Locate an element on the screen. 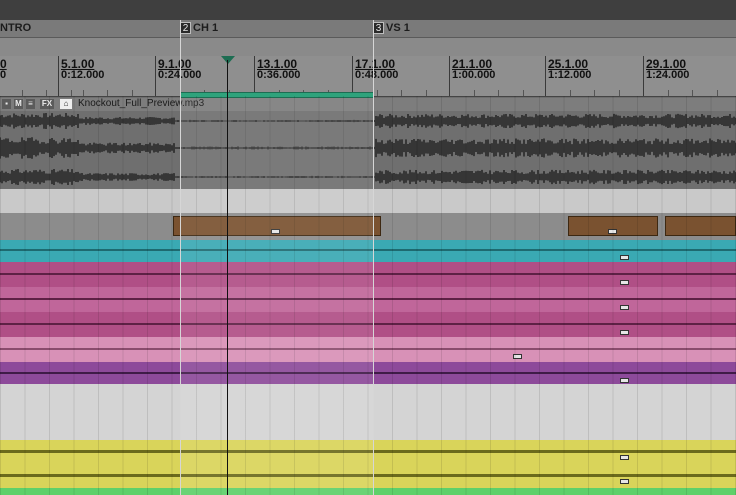 Image resolution: width=736 pixels, height=495 pixels. playhead-cursor is located at coordinates (227, 277).